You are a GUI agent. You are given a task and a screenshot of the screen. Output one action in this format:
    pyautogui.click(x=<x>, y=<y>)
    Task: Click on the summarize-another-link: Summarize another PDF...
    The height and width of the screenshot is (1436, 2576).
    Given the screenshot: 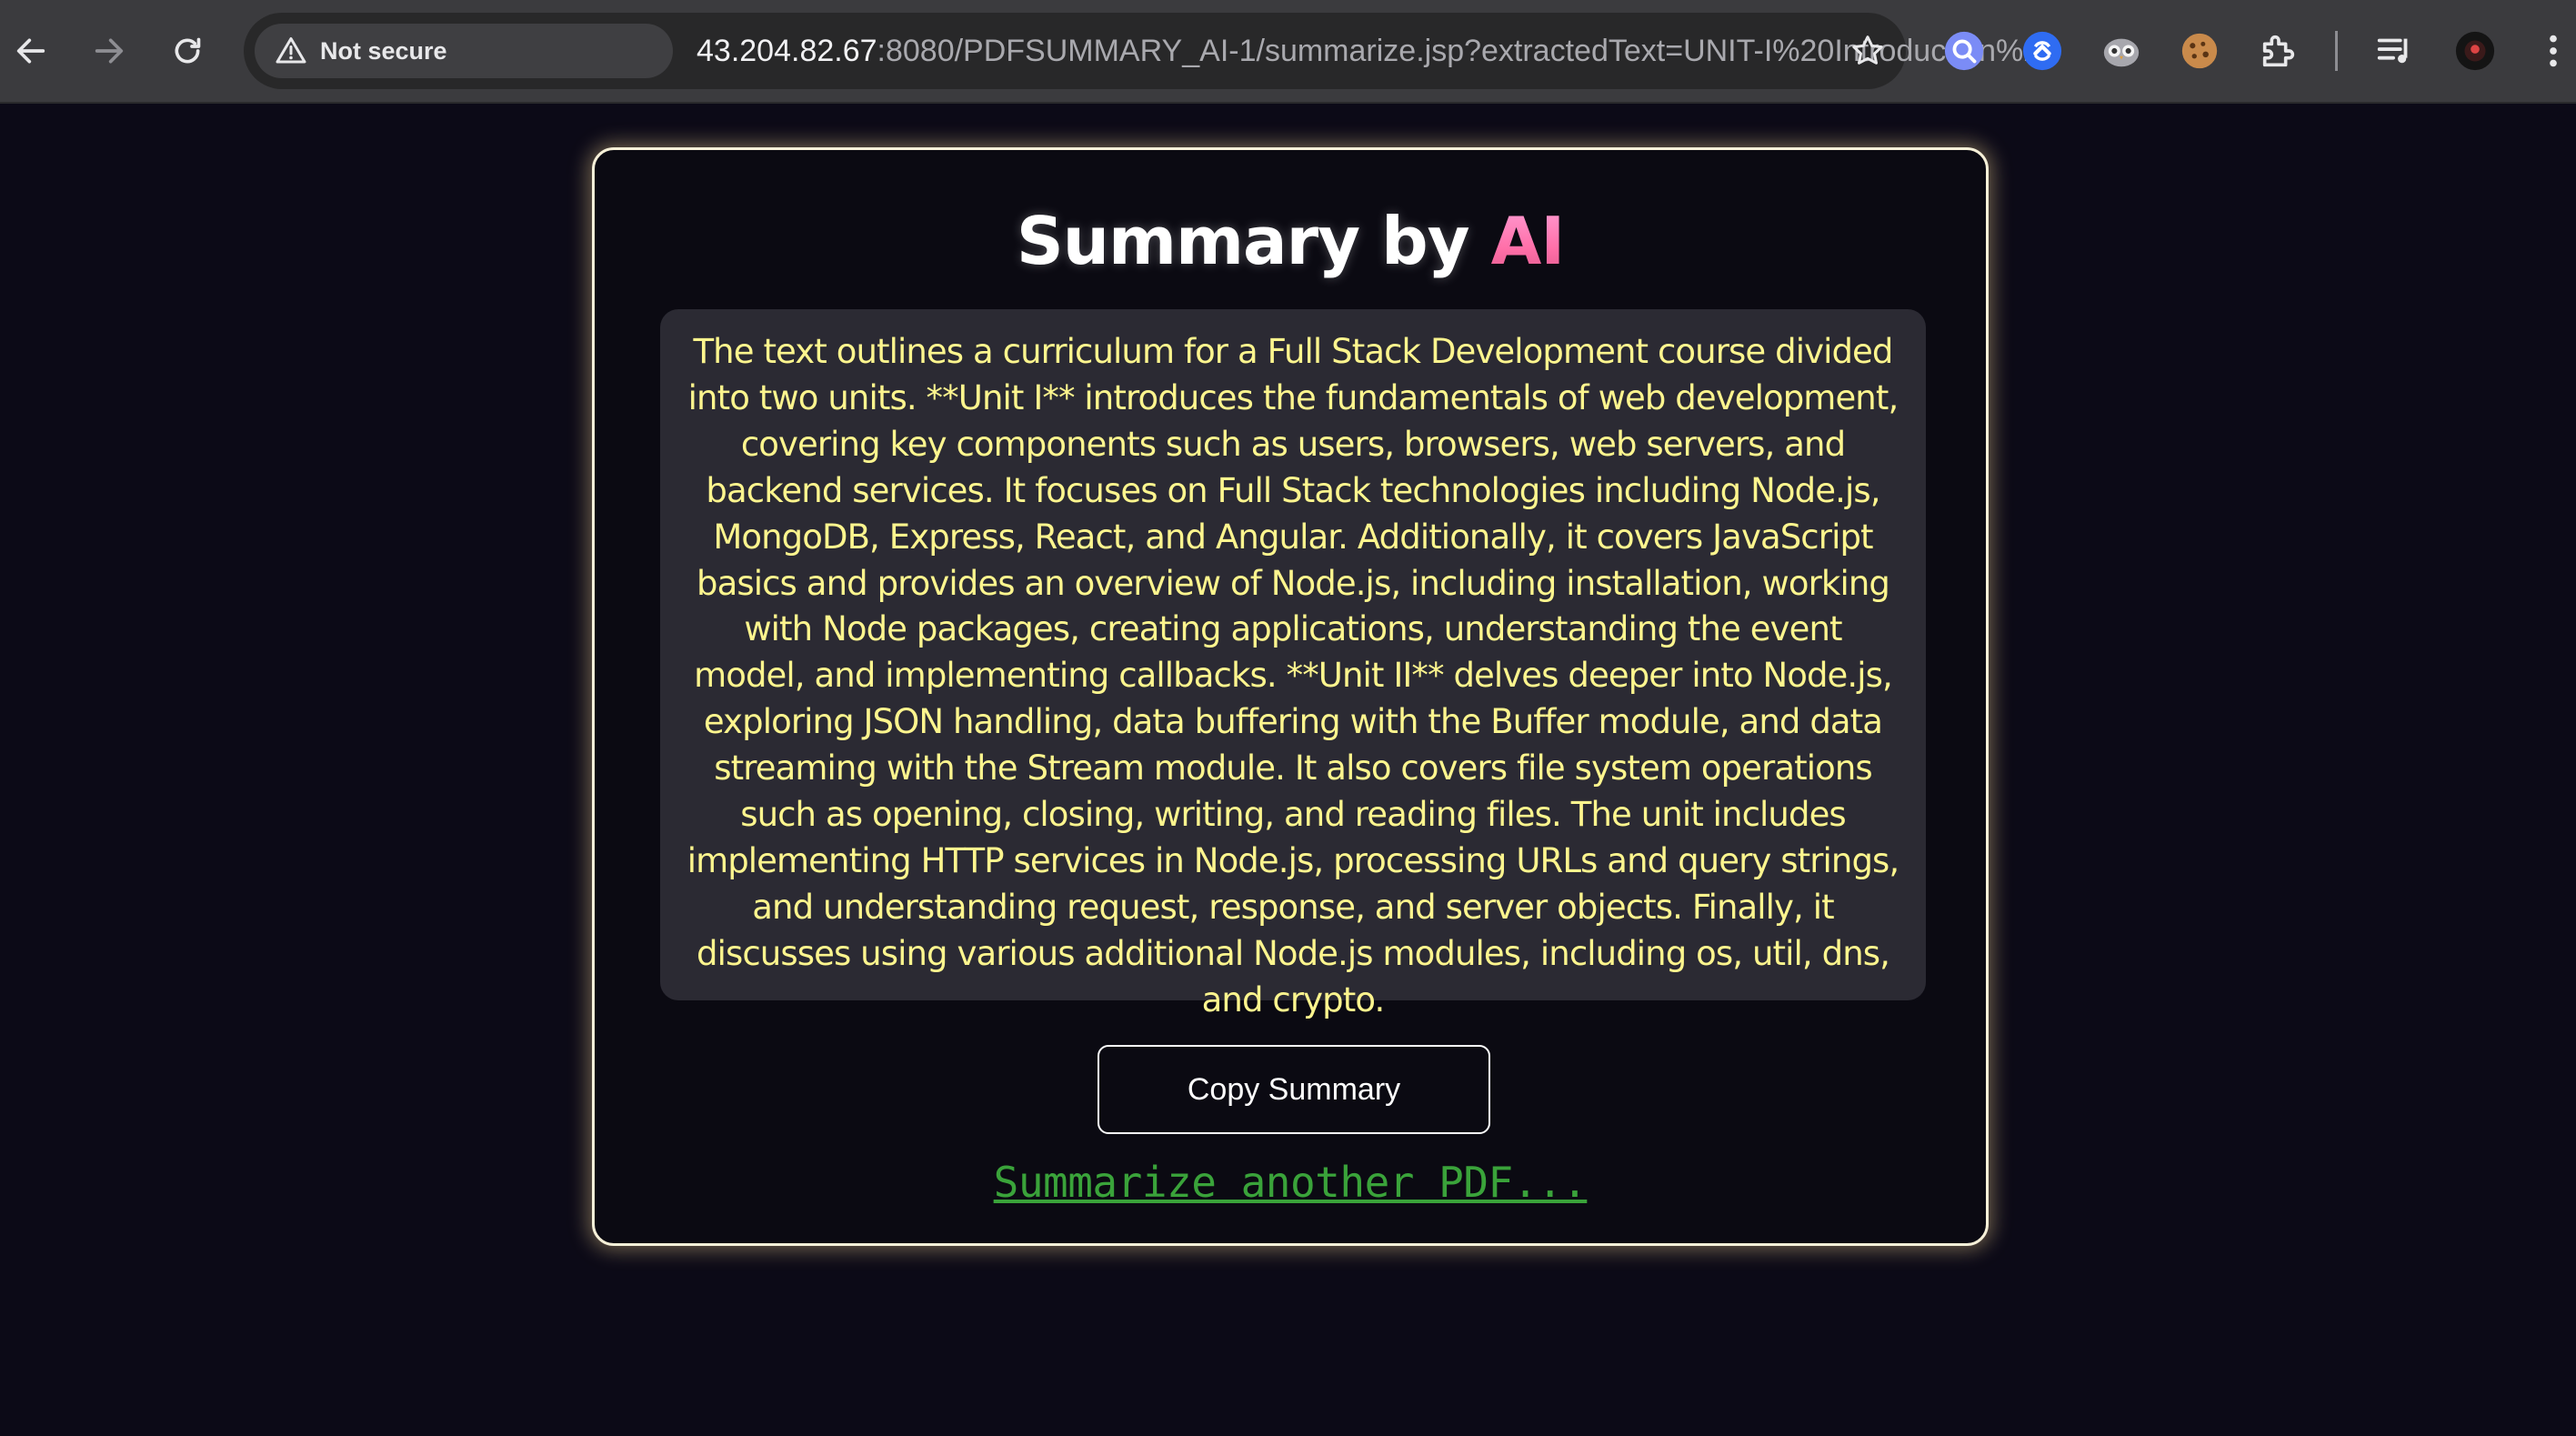 What is the action you would take?
    pyautogui.click(x=1290, y=1182)
    